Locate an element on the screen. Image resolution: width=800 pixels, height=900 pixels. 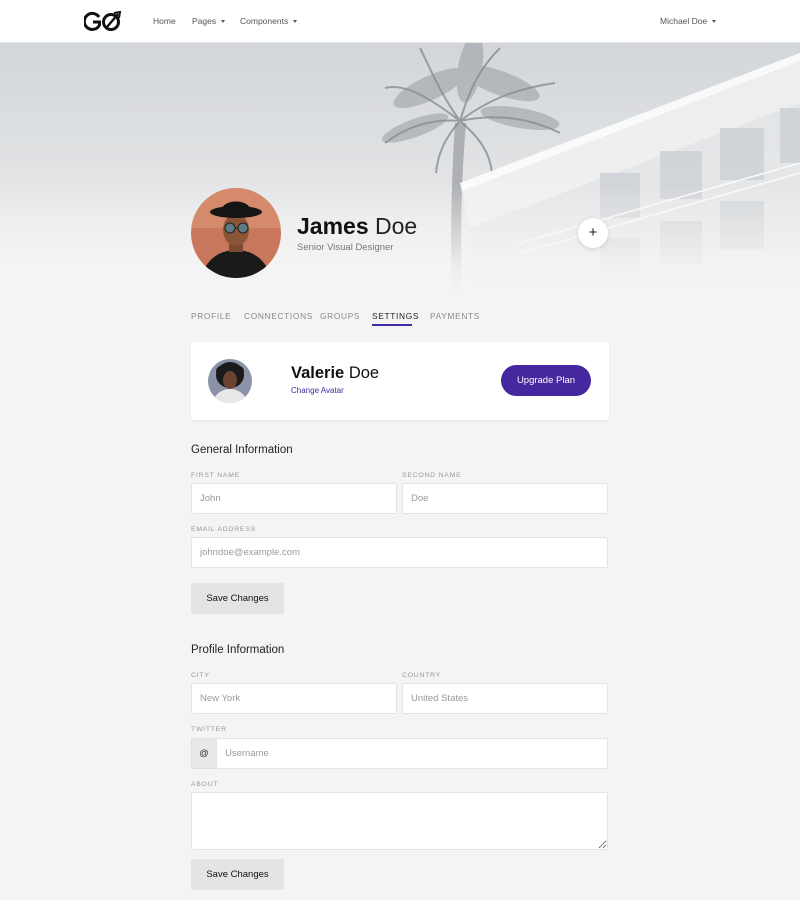
logo is located at coordinates (102, 21).